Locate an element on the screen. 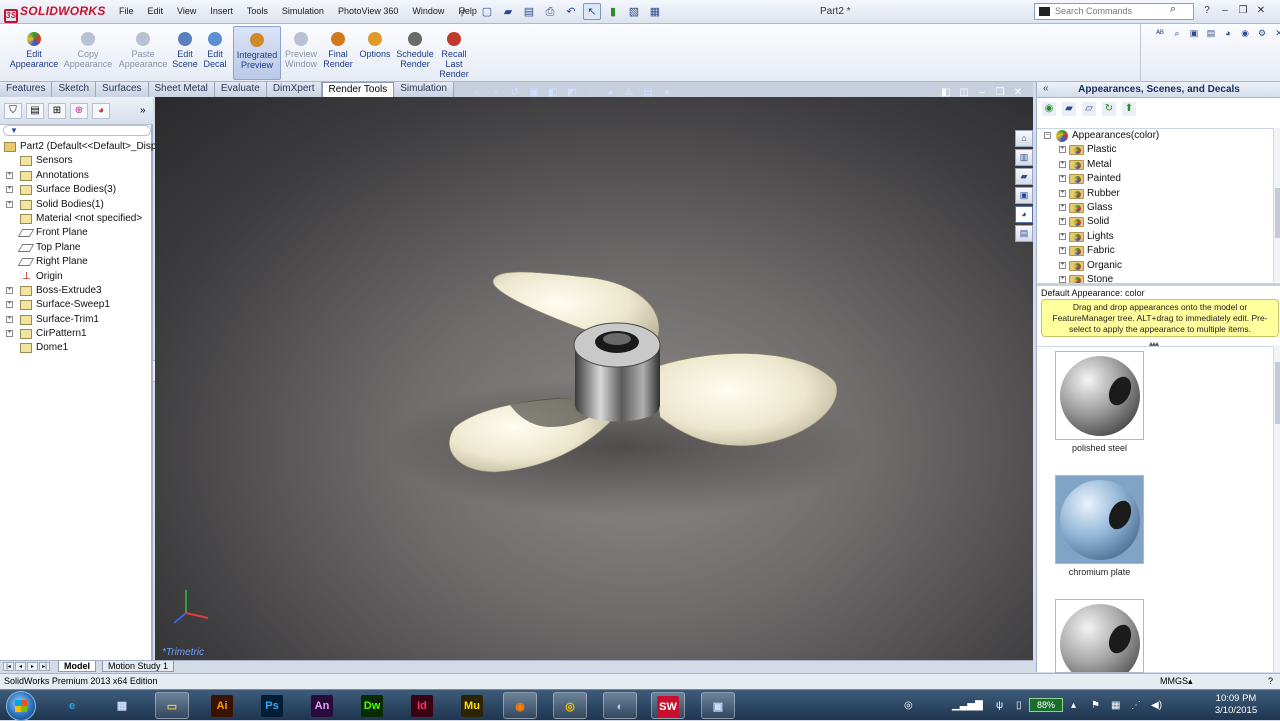  new-document-icon: ▢ is located at coordinates (487, 11).